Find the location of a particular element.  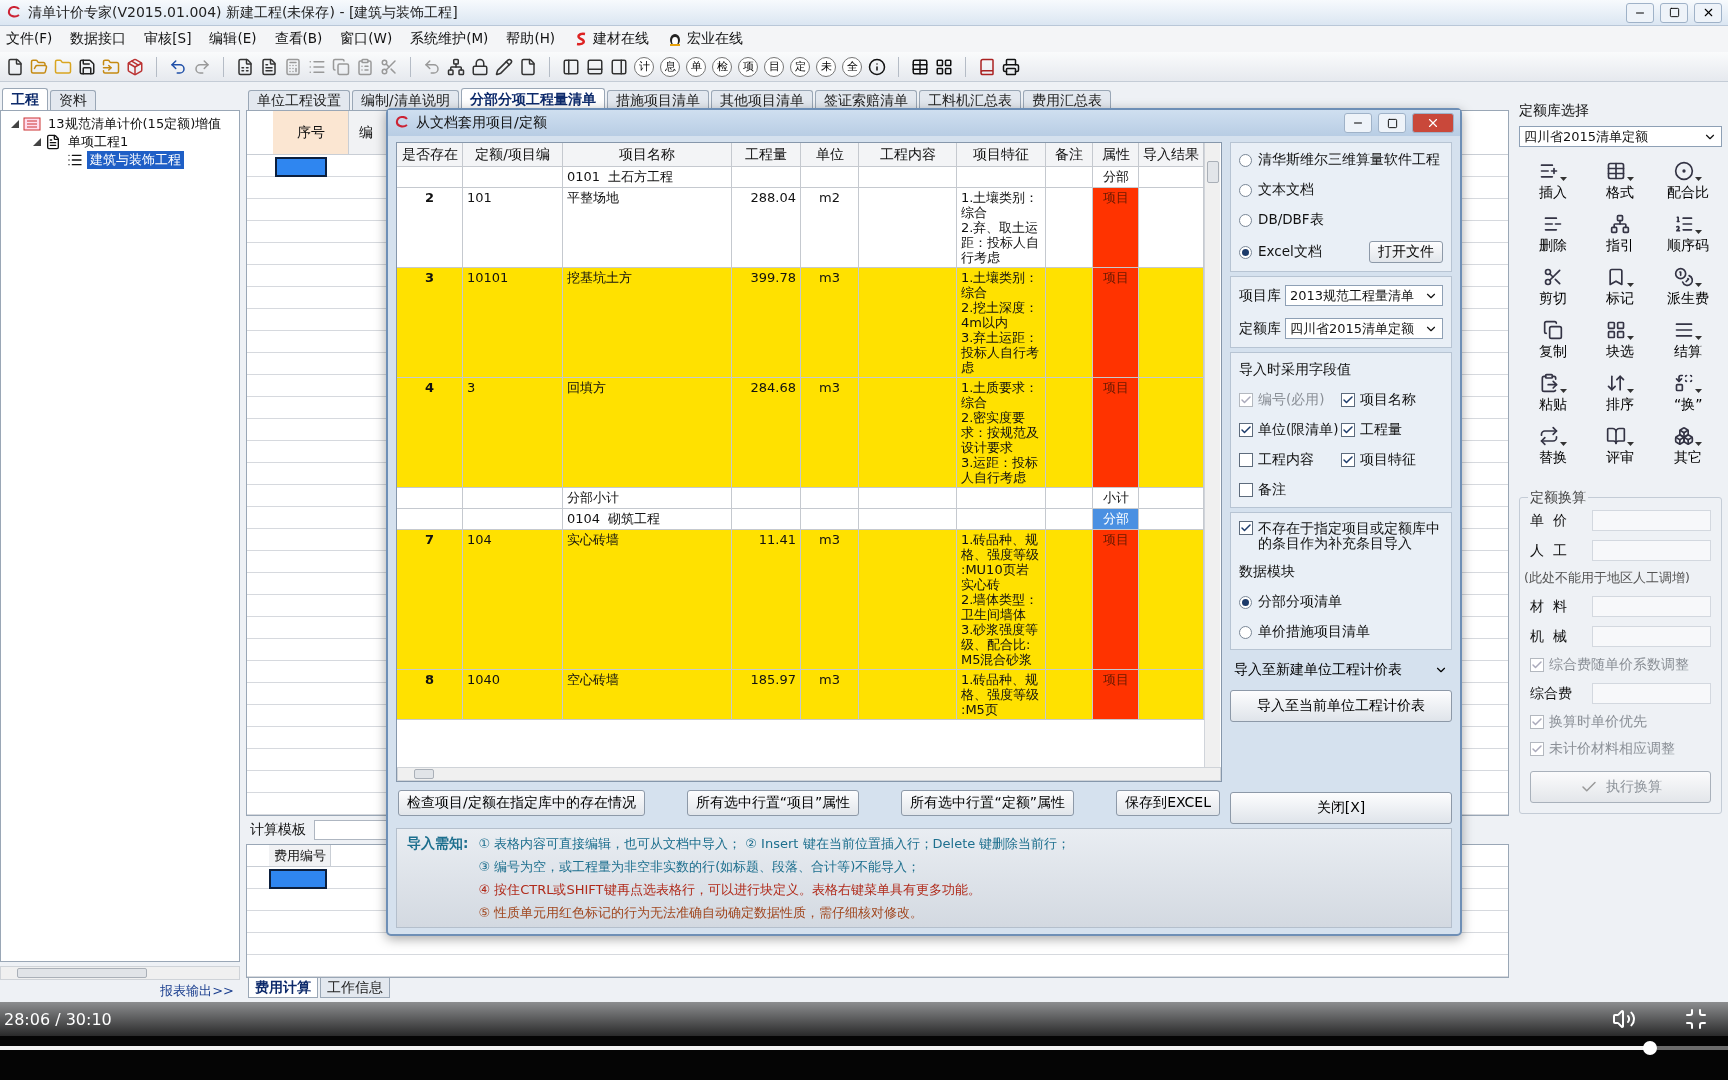

tool-button: 其它 is located at coordinates (1688, 446).